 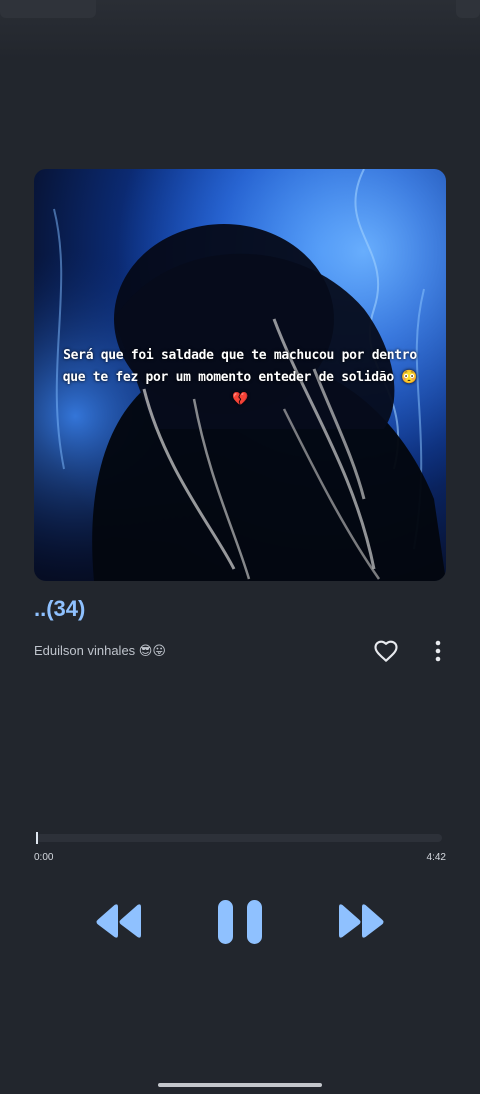 I want to click on rewind-icon, so click(x=118, y=921).